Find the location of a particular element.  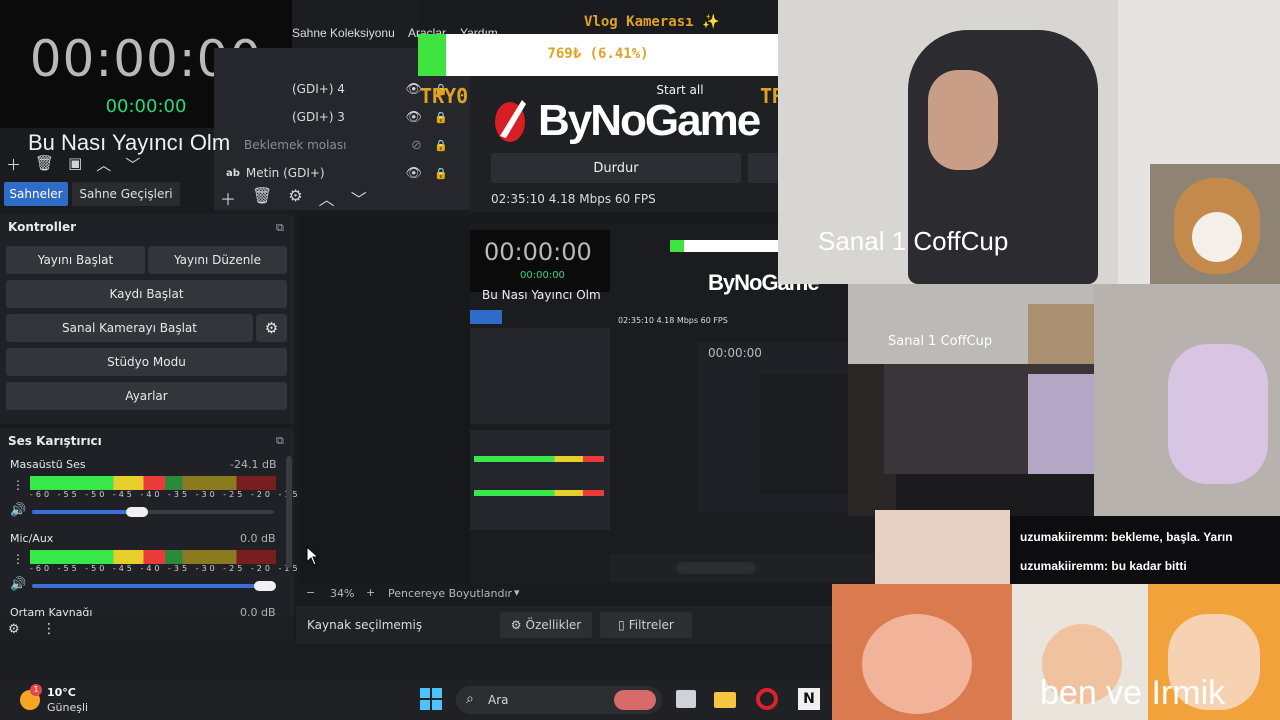

fit-to-window-dropdown: Pencereye Boyutlandır is located at coordinates (450, 593).